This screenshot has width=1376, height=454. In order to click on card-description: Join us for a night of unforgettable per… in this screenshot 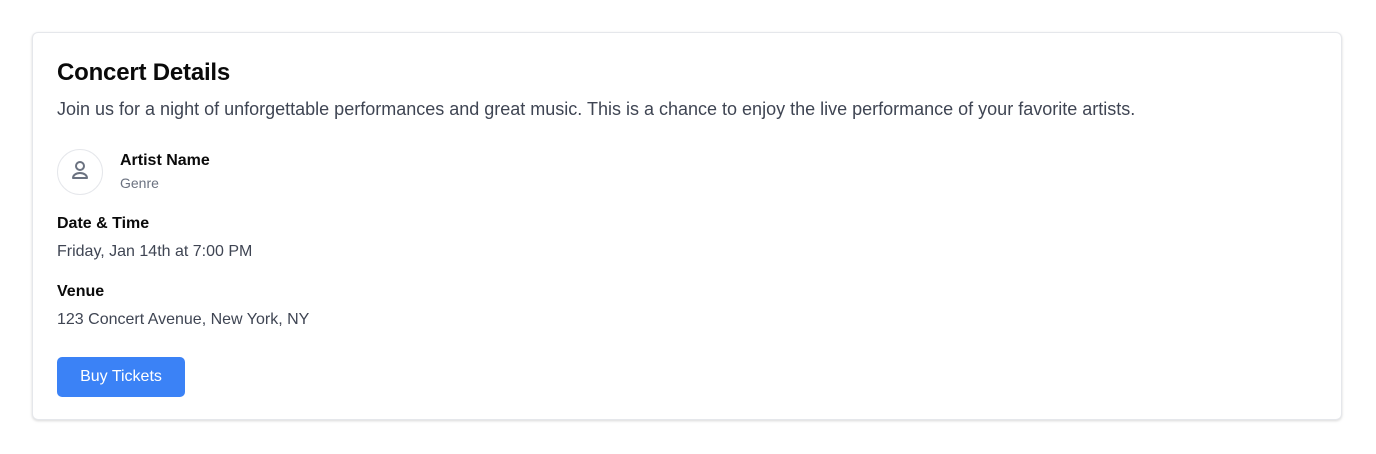, I will do `click(596, 109)`.